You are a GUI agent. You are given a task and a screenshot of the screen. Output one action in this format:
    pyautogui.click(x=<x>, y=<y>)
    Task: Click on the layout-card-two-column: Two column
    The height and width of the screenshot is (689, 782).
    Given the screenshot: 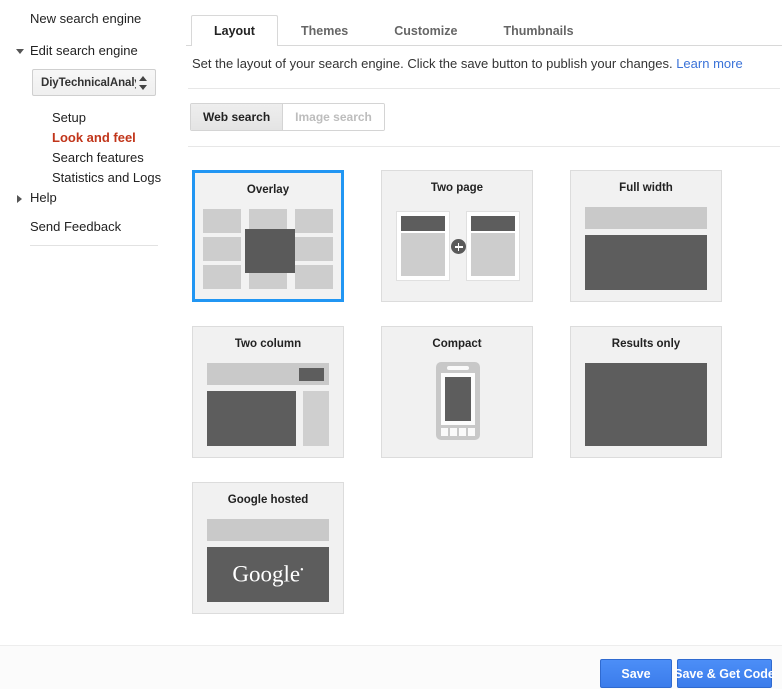 What is the action you would take?
    pyautogui.click(x=268, y=392)
    